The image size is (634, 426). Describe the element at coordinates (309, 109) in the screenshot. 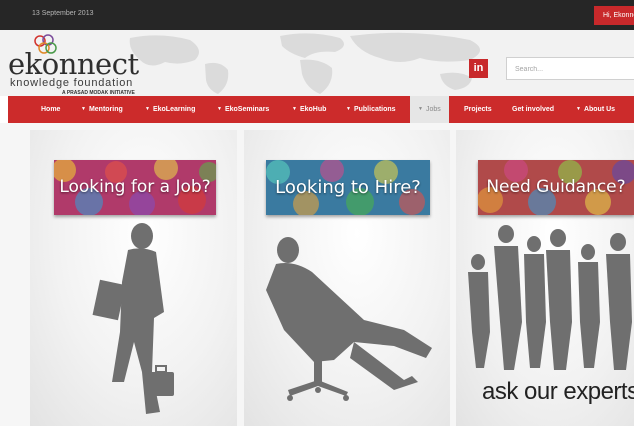

I see `nav-item-ekohub: ▼ EkoHub` at that location.